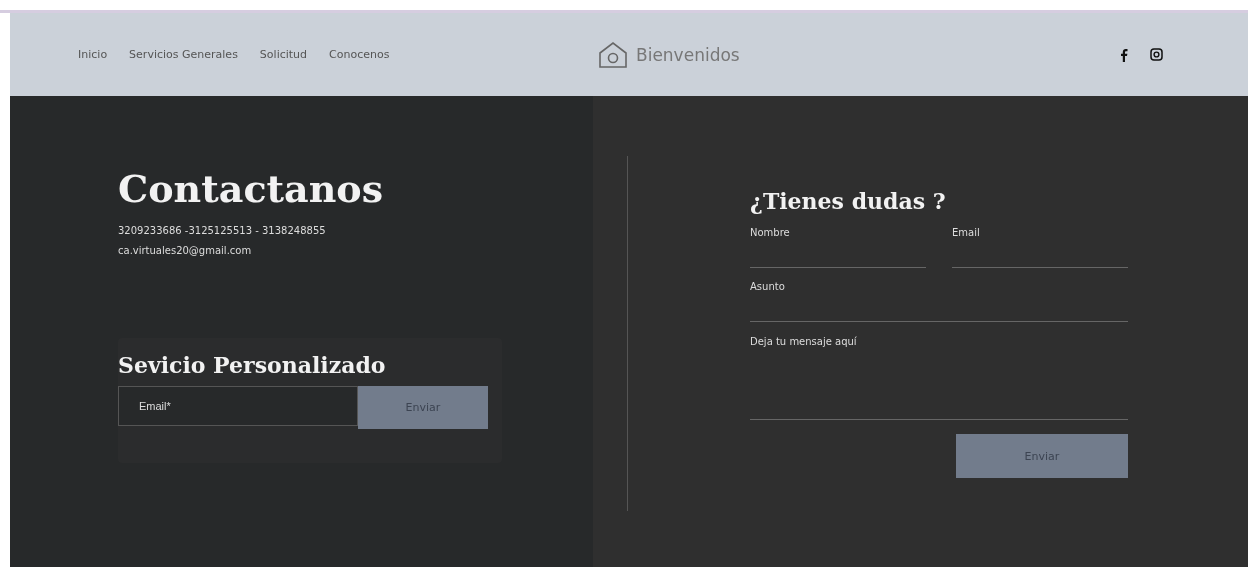  I want to click on contact-heading: Contactanos, so click(251, 188).